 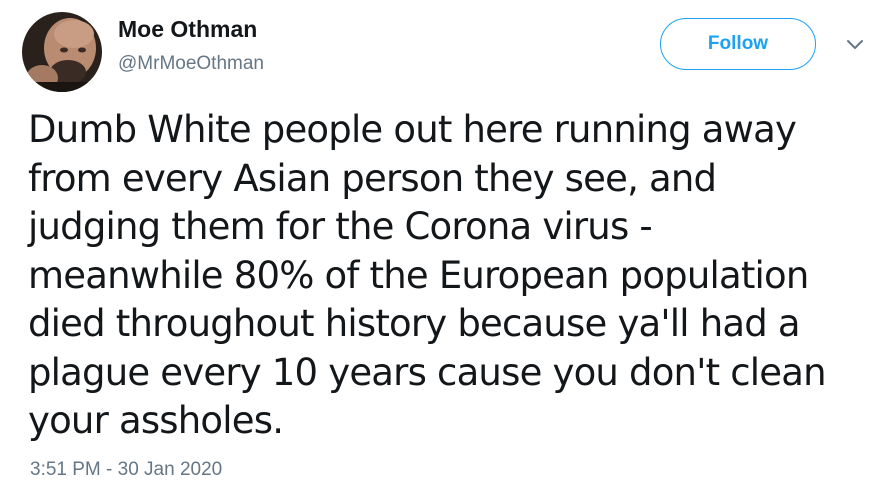 I want to click on tweet-timestamp: 3:51 PM - 30 Jan 2020, so click(x=126, y=470).